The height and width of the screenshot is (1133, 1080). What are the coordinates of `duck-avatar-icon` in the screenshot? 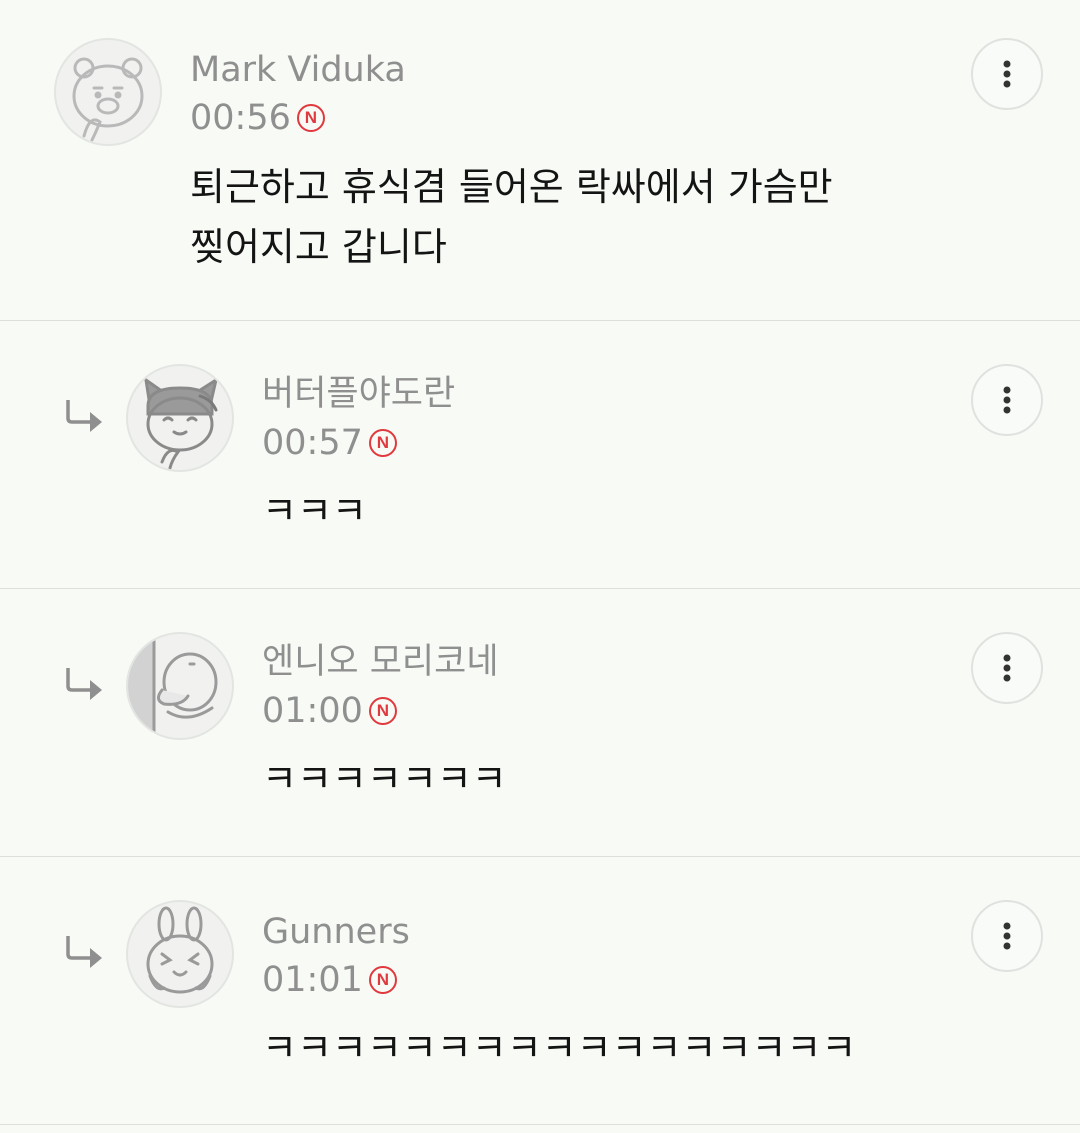 It's located at (180, 686).